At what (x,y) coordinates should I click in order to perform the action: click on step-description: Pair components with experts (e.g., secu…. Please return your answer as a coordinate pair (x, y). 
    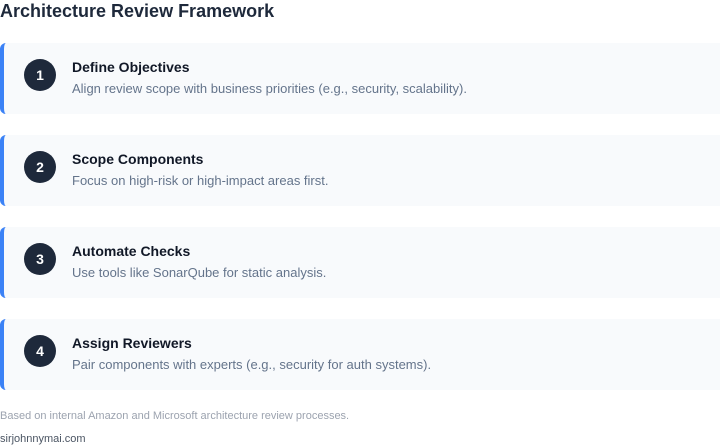
    Looking at the image, I should click on (252, 364).